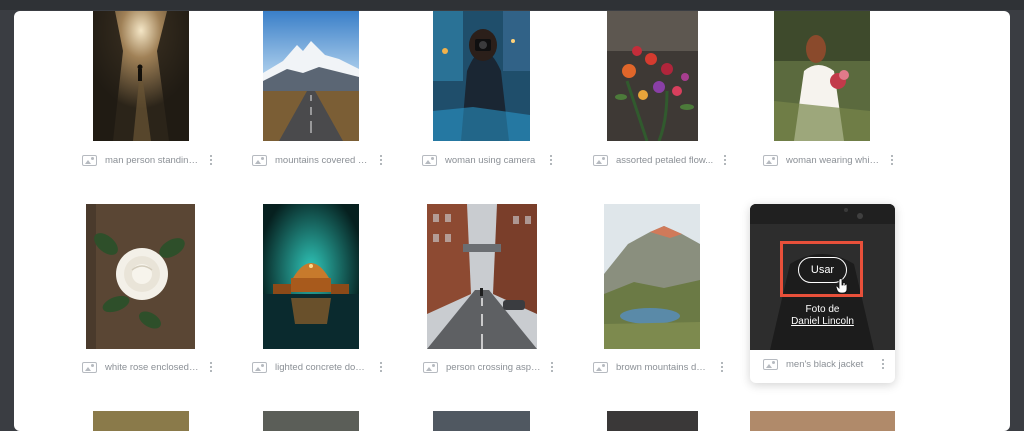 This screenshot has width=1024, height=431. What do you see at coordinates (822, 321) in the screenshot?
I see `credit-author-link: Daniel Lincoln` at bounding box center [822, 321].